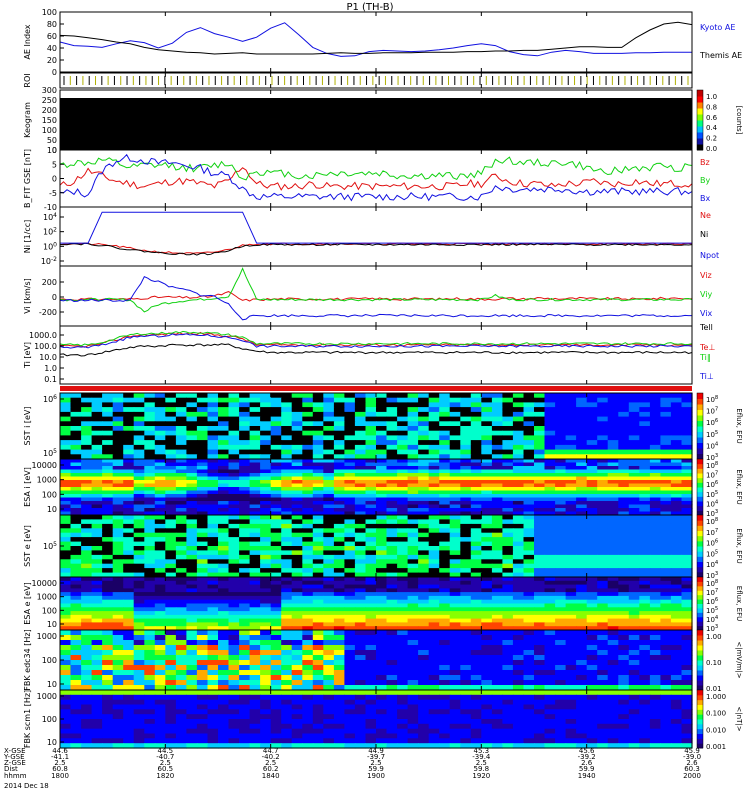 The image size is (750, 804). I want to click on keogram-colorbar-tick: 0.8, so click(711, 107).